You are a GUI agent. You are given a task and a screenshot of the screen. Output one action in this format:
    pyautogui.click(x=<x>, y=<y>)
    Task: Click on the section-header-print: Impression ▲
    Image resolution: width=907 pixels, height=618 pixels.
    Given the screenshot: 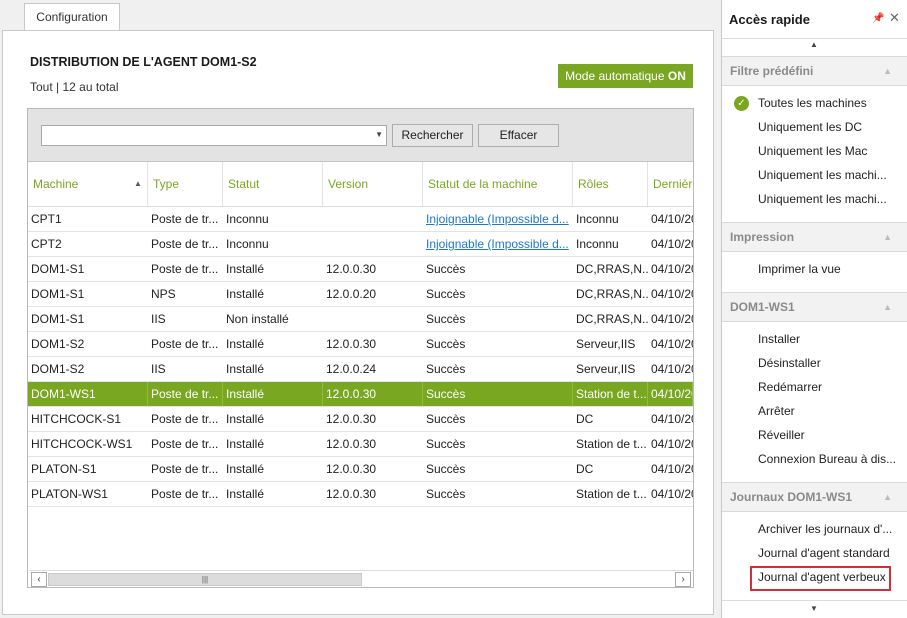 What is the action you would take?
    pyautogui.click(x=814, y=237)
    